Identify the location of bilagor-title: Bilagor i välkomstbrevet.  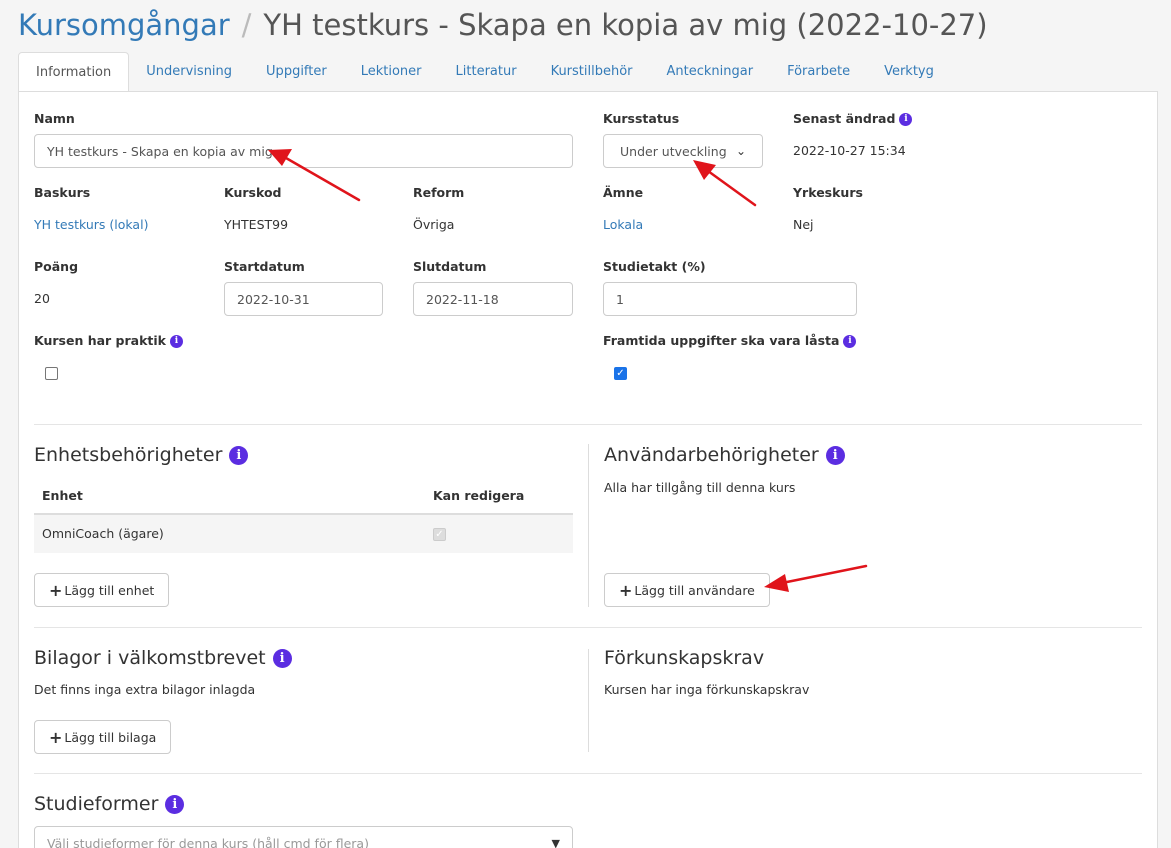
(150, 658).